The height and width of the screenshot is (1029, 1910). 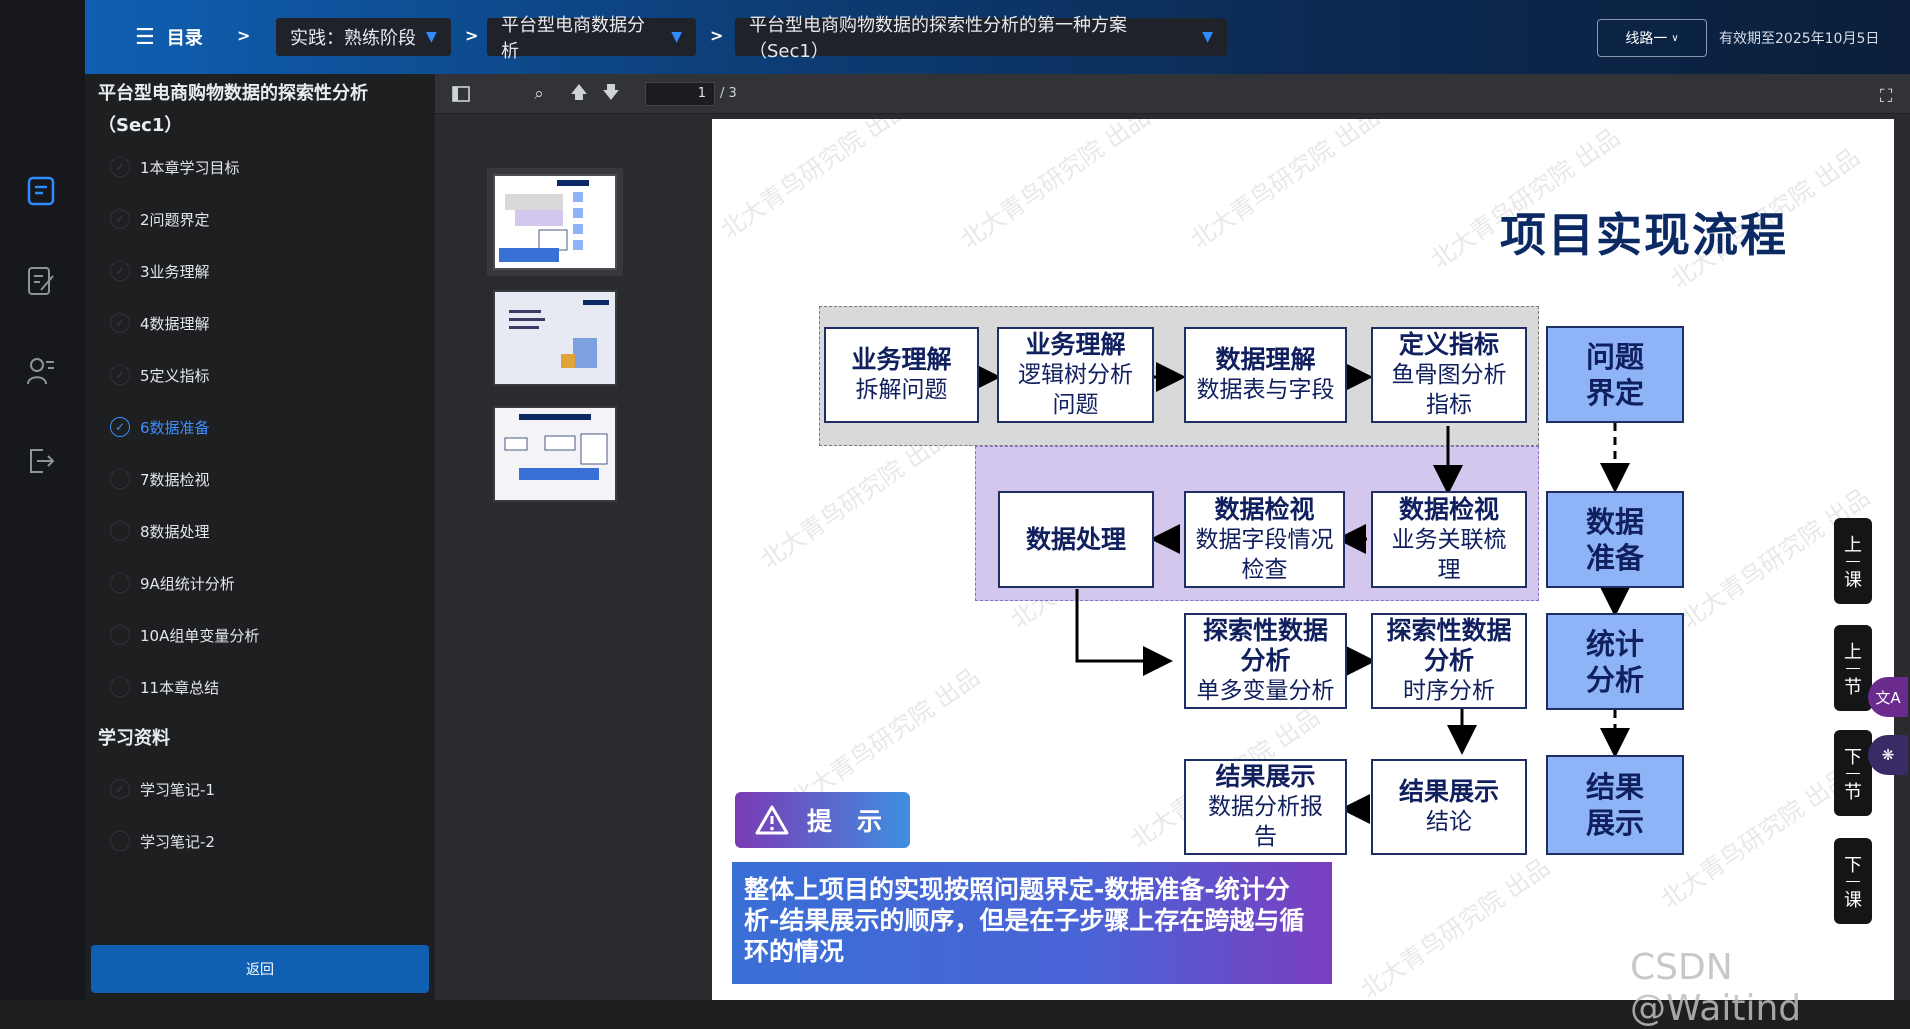 I want to click on list-item-label: 9A组统计分析, so click(x=187, y=583).